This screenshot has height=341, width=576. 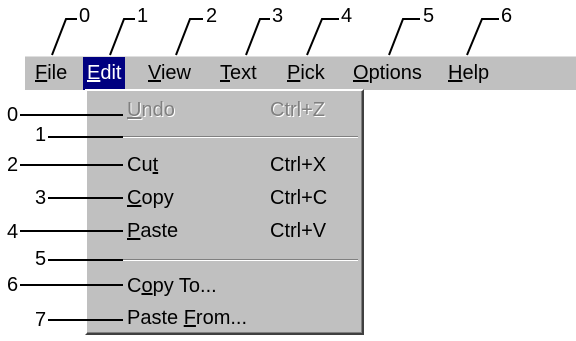 What do you see at coordinates (482, 37) in the screenshot?
I see `leader-help` at bounding box center [482, 37].